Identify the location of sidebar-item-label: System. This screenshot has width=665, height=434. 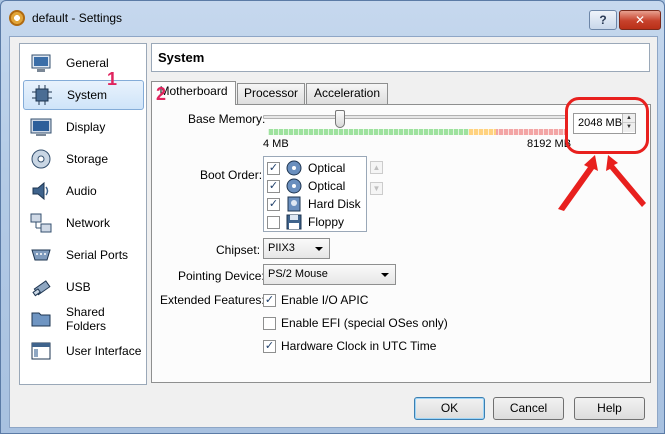
(87, 95).